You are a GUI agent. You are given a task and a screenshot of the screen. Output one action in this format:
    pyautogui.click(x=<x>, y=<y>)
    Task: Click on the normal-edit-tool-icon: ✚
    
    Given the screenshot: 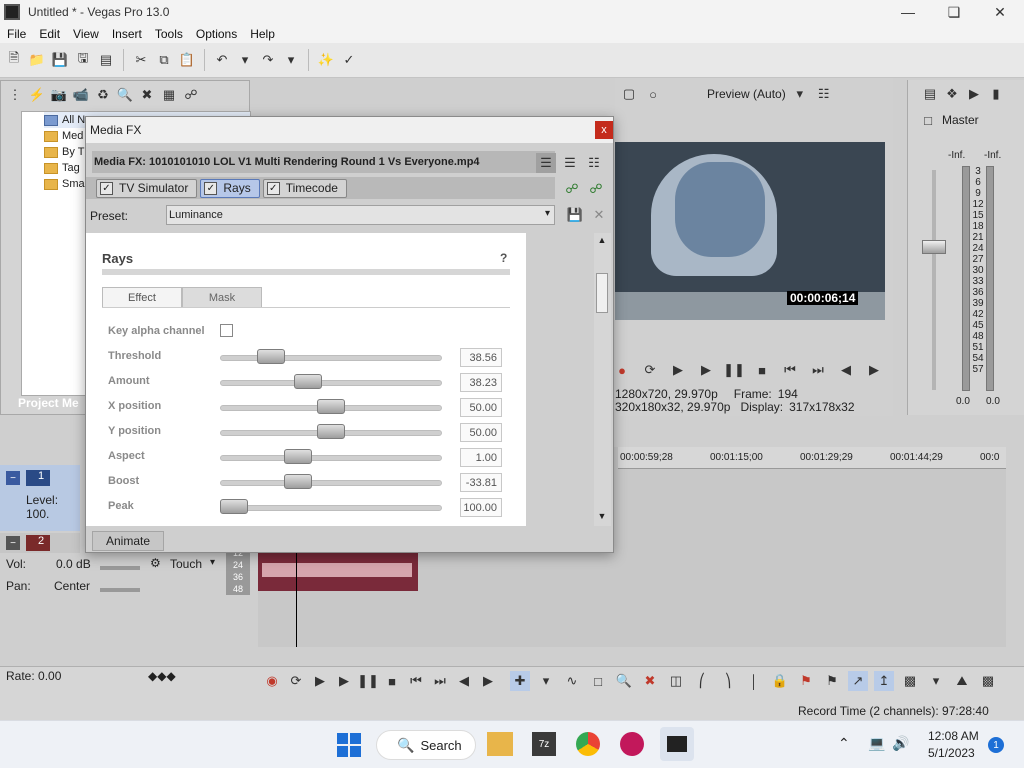 What is the action you would take?
    pyautogui.click(x=520, y=681)
    